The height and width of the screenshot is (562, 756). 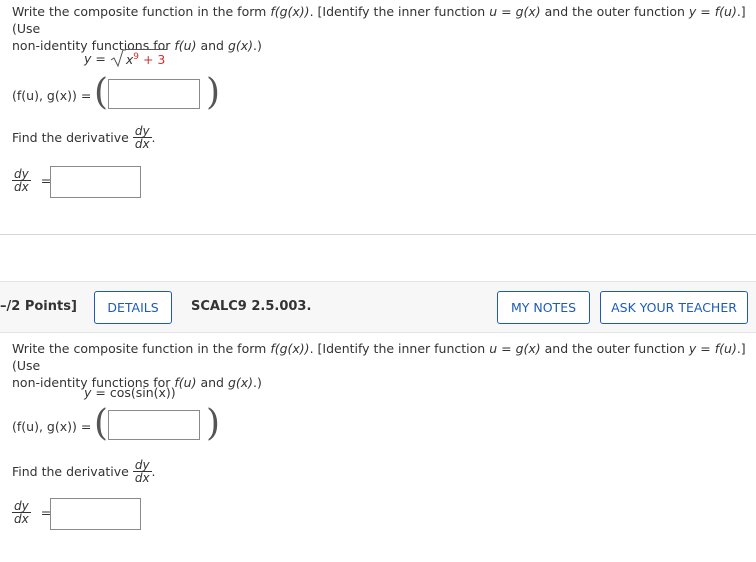 What do you see at coordinates (52, 426) in the screenshot?
I see `q2-pair-label: (f(u), g(x)) =` at bounding box center [52, 426].